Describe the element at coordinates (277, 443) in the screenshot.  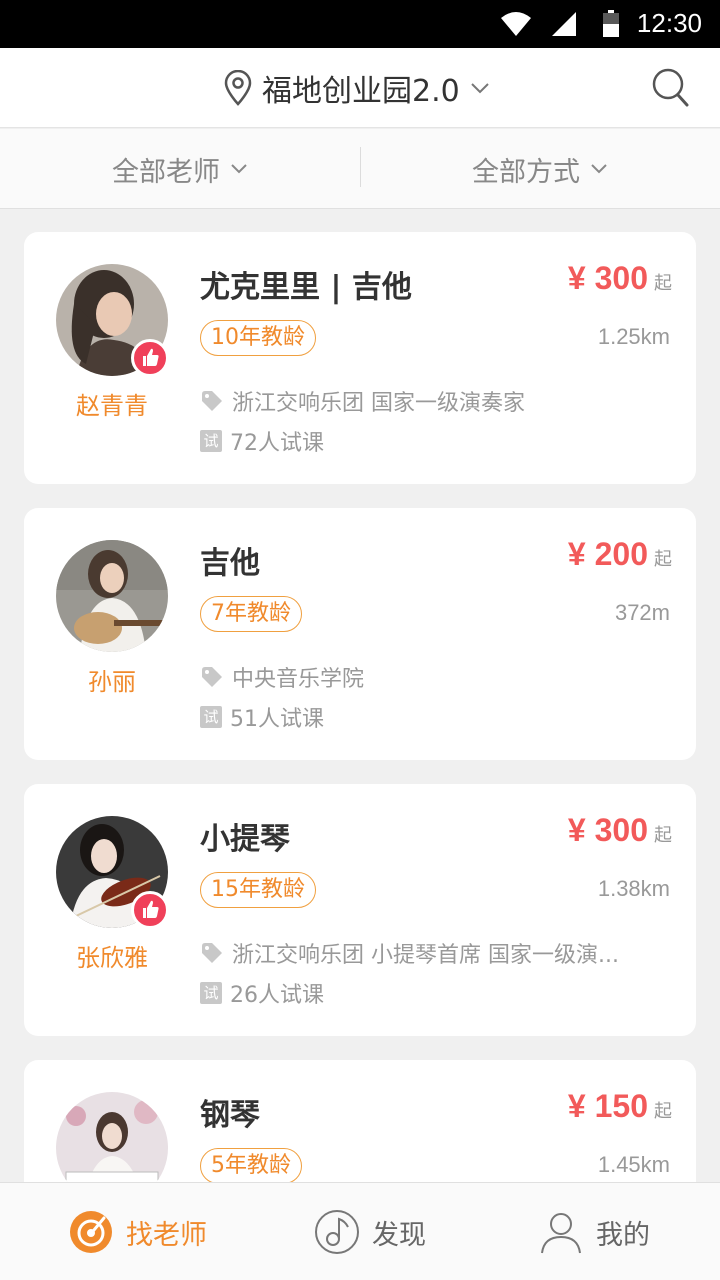
I see `trial-count: 72人试课` at that location.